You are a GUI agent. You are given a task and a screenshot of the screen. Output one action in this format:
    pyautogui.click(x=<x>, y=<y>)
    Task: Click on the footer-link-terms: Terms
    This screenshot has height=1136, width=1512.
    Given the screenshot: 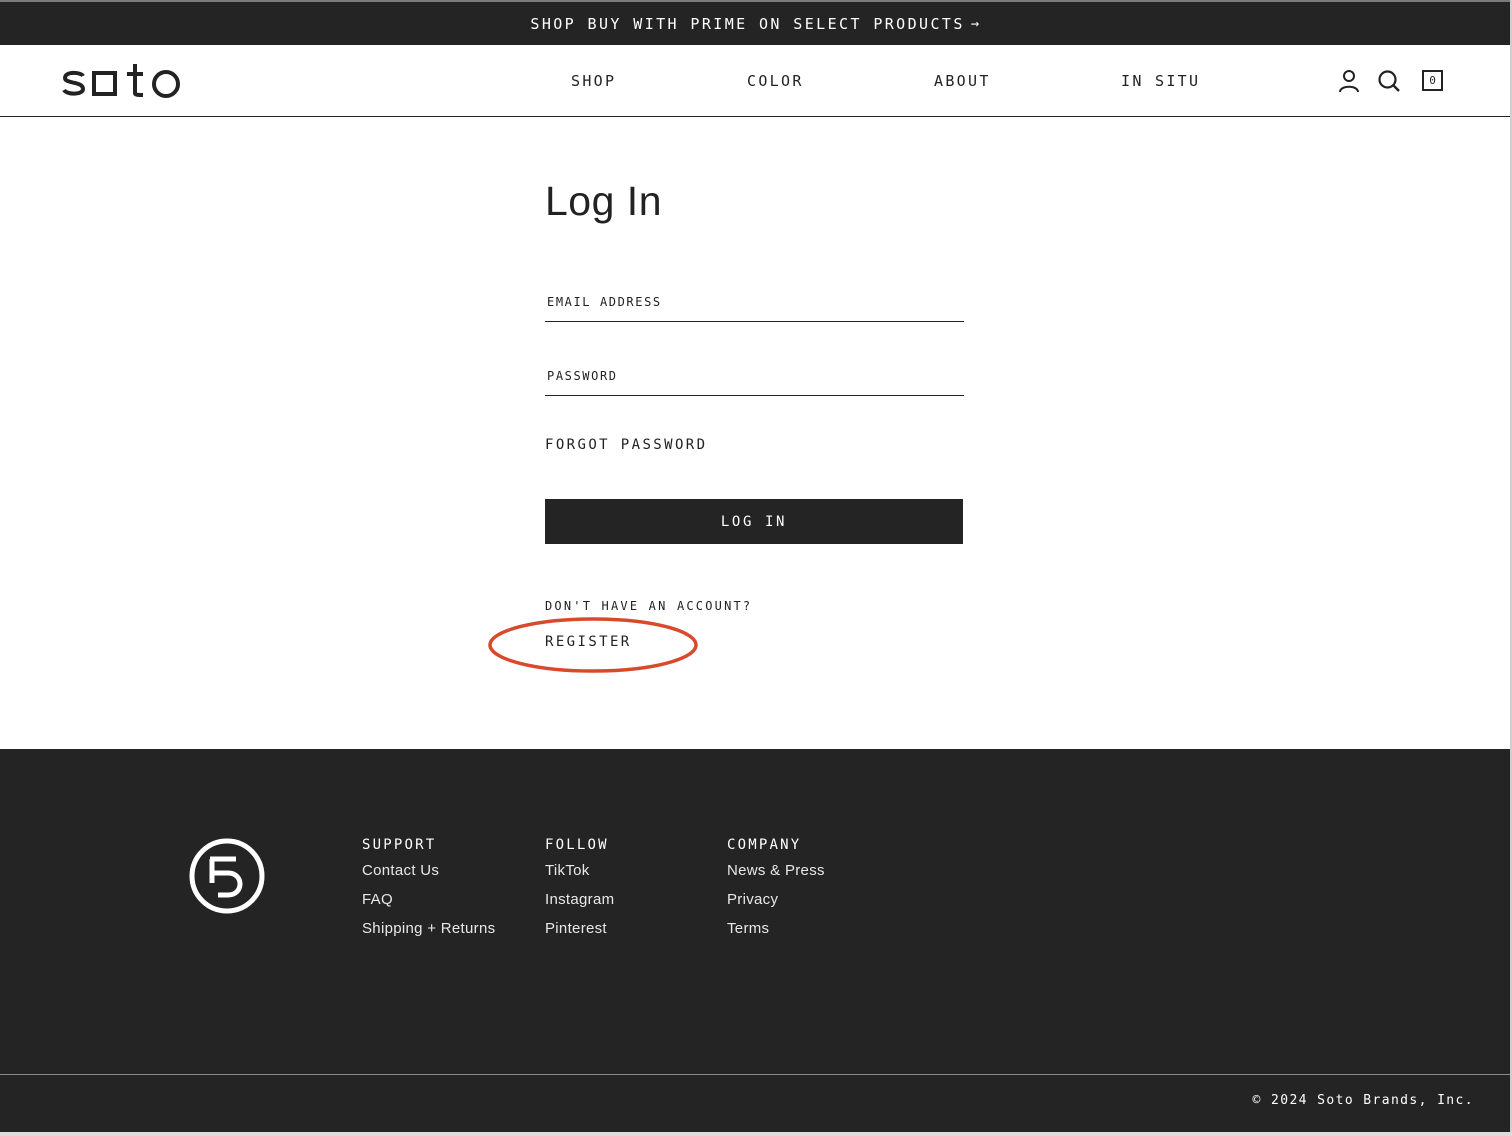 What is the action you would take?
    pyautogui.click(x=776, y=929)
    